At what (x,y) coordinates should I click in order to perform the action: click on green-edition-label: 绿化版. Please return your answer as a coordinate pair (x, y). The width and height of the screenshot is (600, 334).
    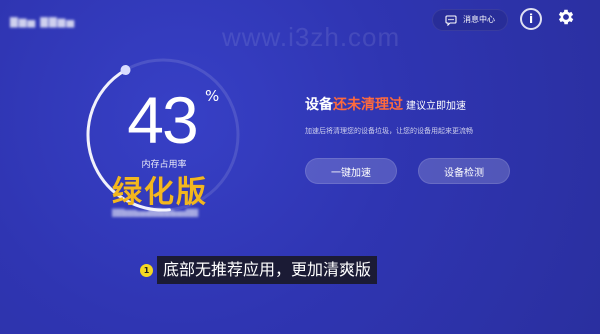
    Looking at the image, I should click on (160, 192).